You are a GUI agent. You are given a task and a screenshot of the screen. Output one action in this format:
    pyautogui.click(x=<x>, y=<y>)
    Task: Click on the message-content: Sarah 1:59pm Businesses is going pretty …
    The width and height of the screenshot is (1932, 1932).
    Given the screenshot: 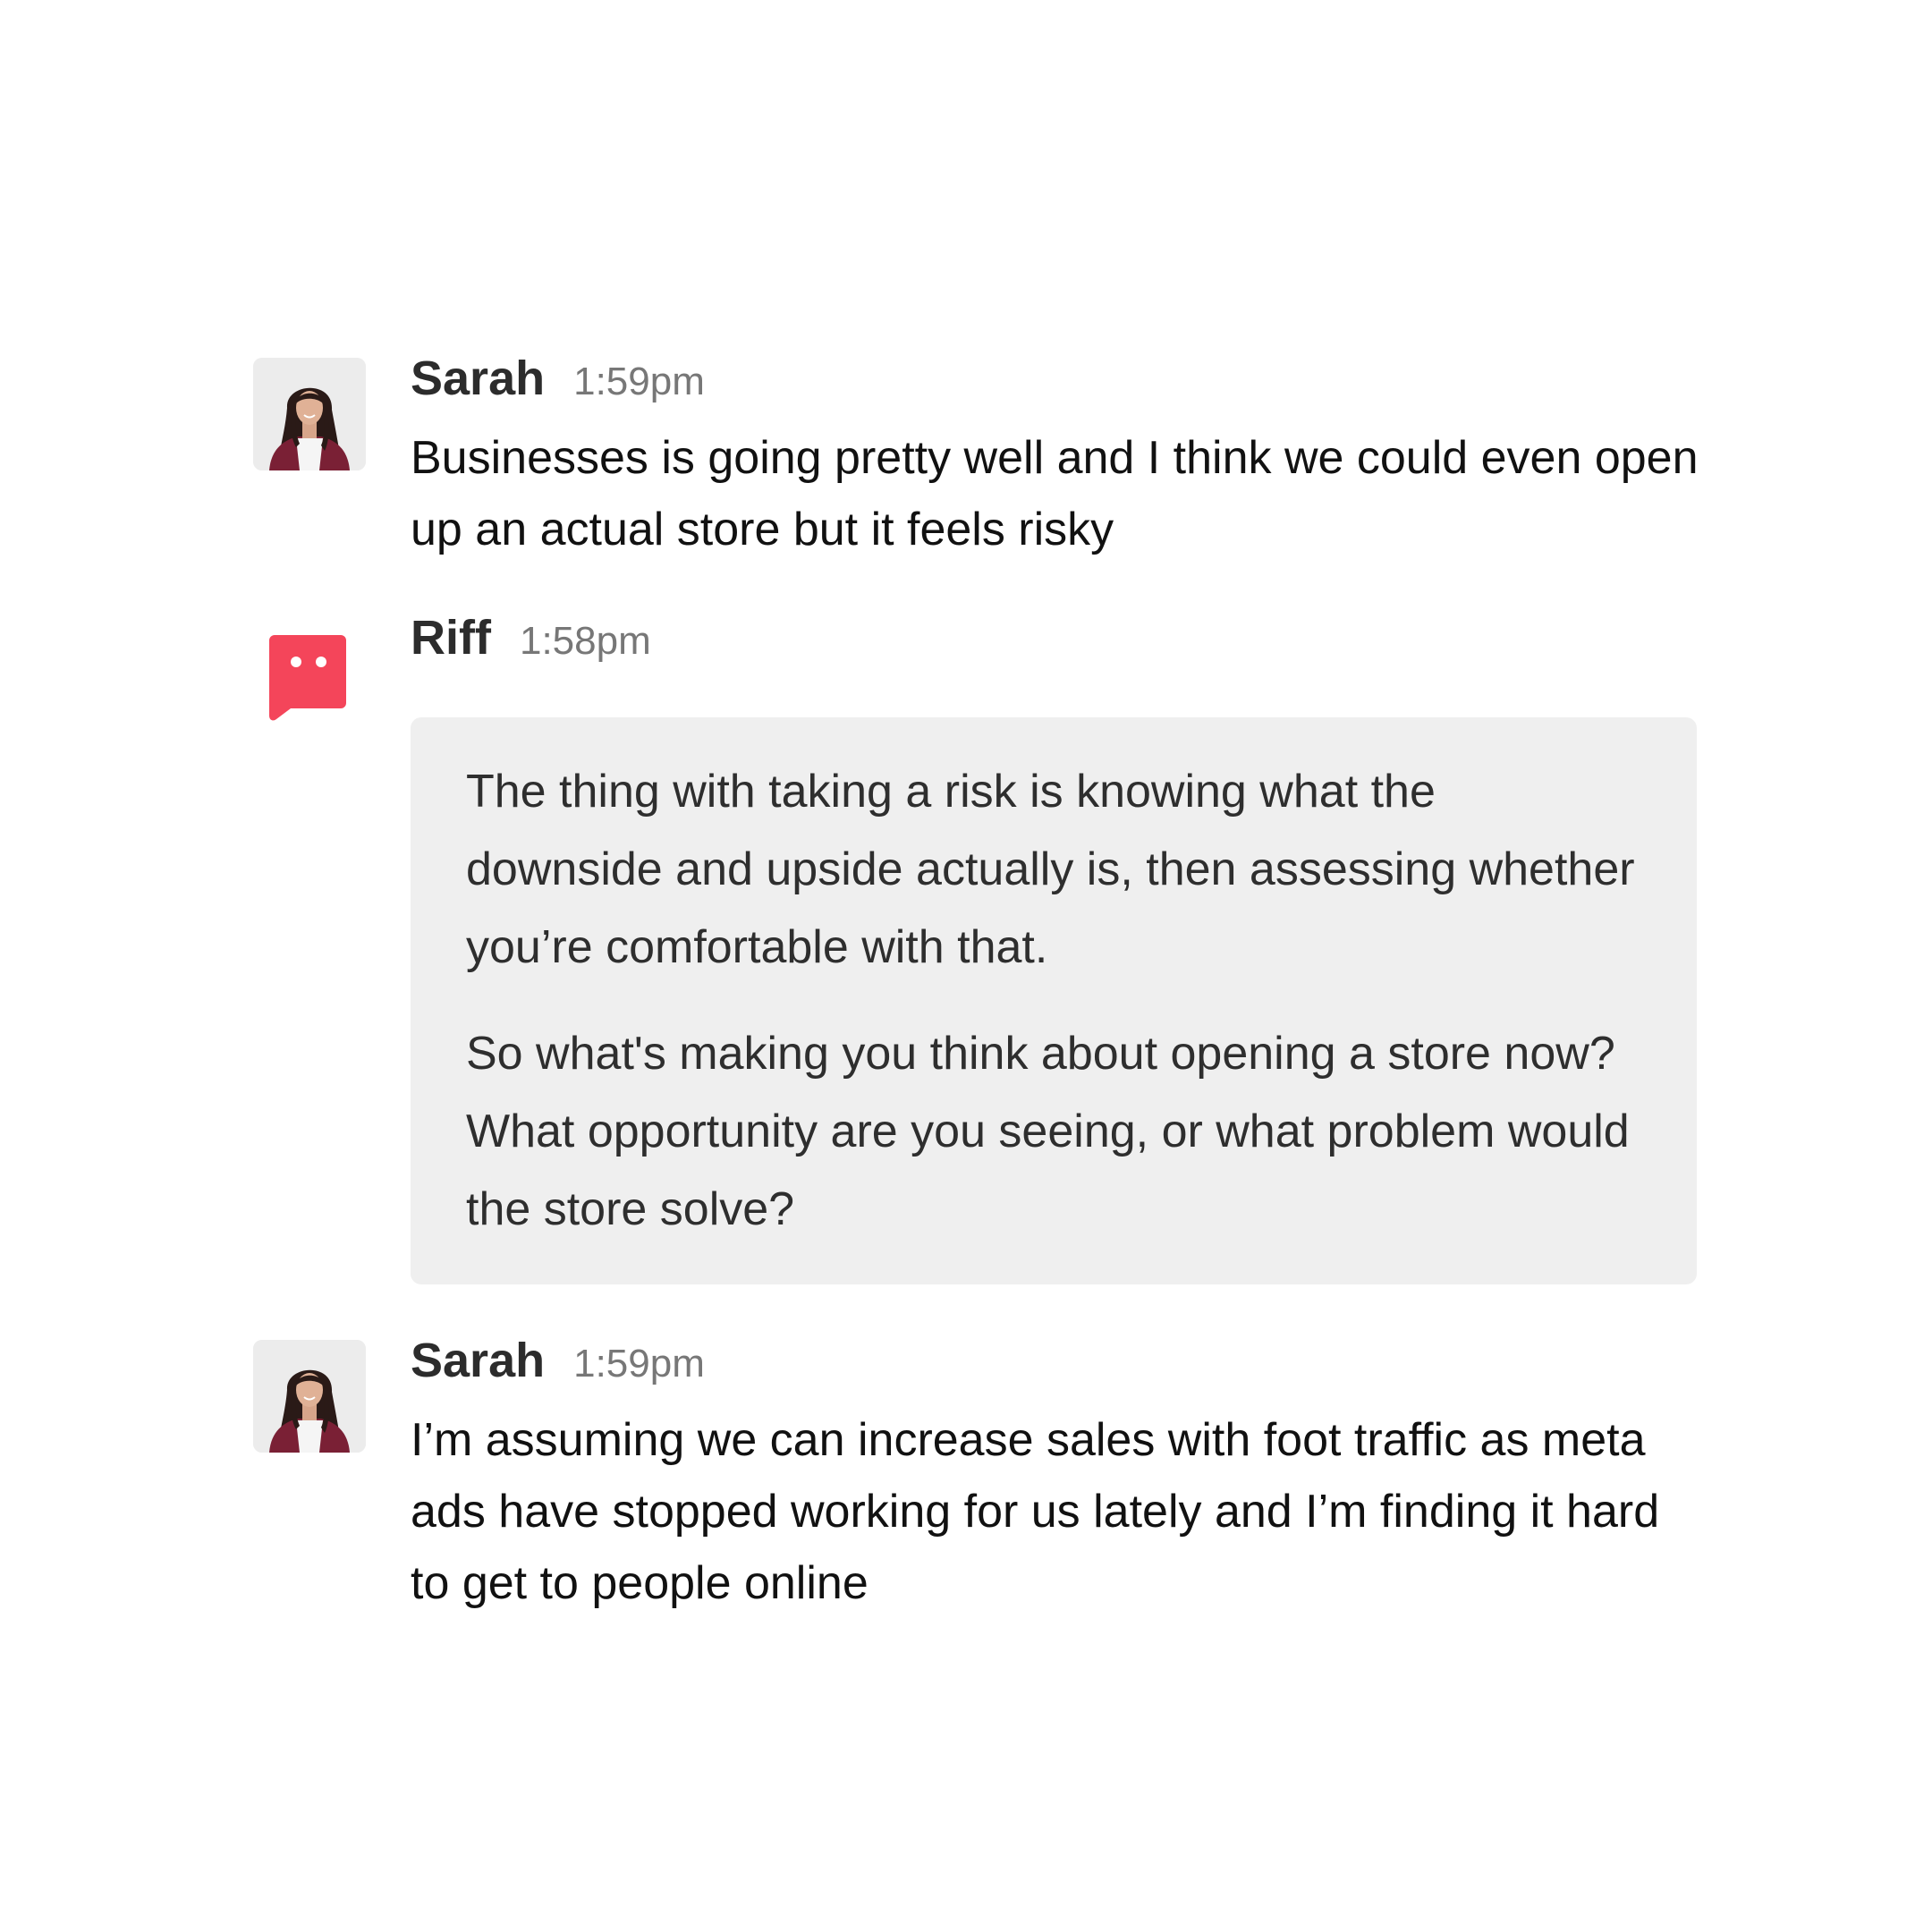 What is the action you would take?
    pyautogui.click(x=1059, y=458)
    